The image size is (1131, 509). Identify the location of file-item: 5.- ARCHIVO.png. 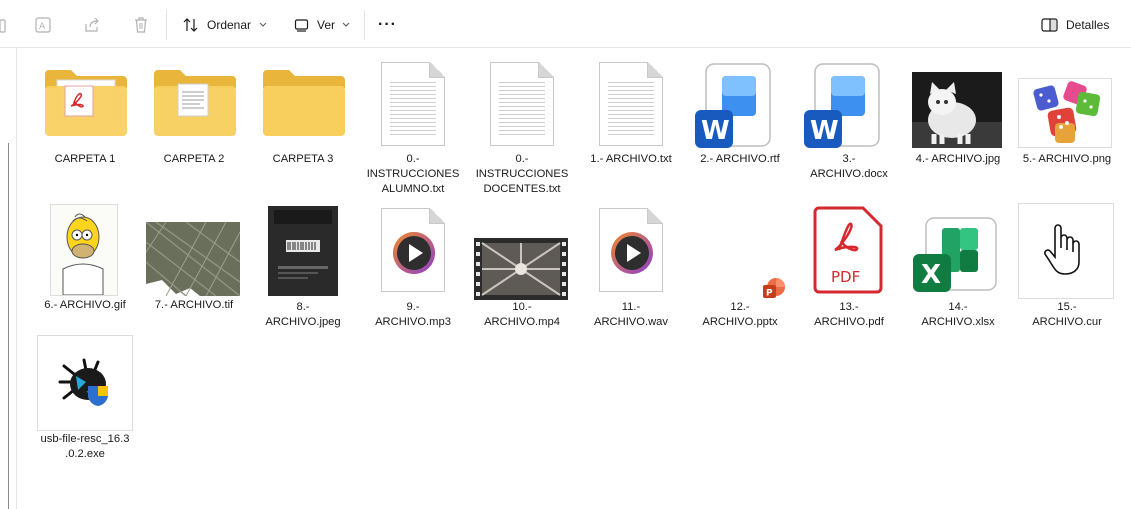
(1067, 120).